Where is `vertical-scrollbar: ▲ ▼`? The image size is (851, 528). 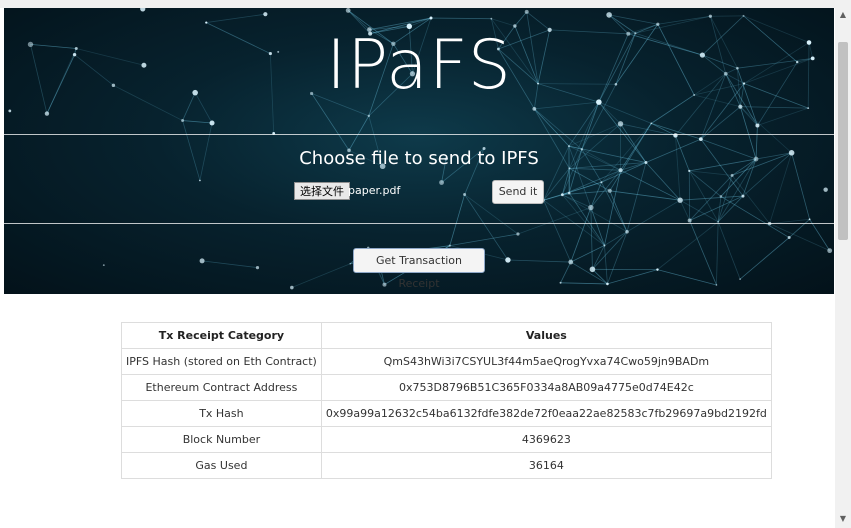
vertical-scrollbar: ▲ ▼ is located at coordinates (843, 264).